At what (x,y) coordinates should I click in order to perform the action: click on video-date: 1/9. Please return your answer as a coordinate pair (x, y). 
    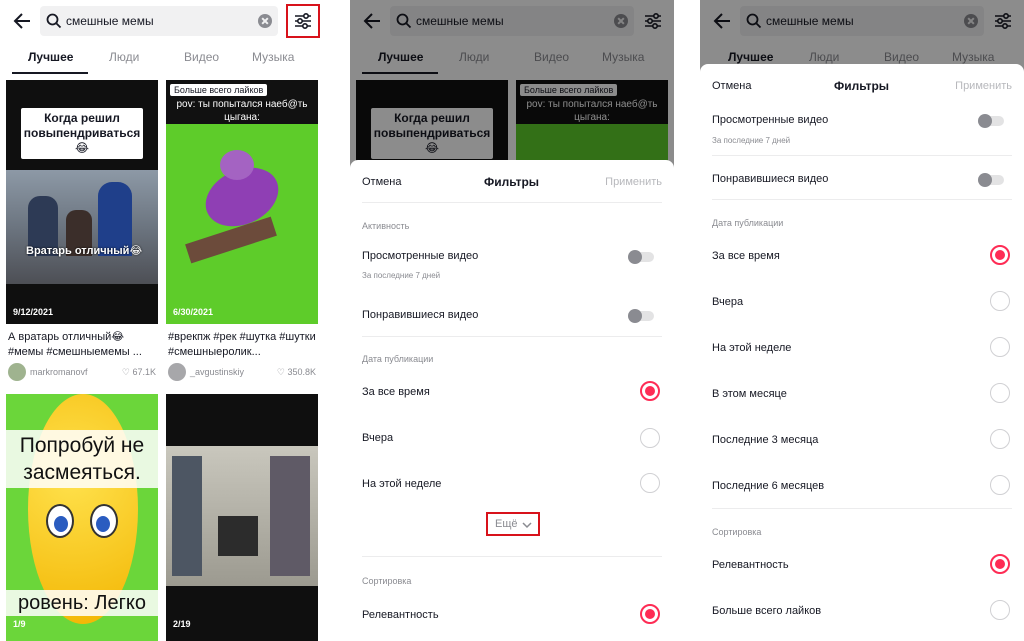
    Looking at the image, I should click on (19, 624).